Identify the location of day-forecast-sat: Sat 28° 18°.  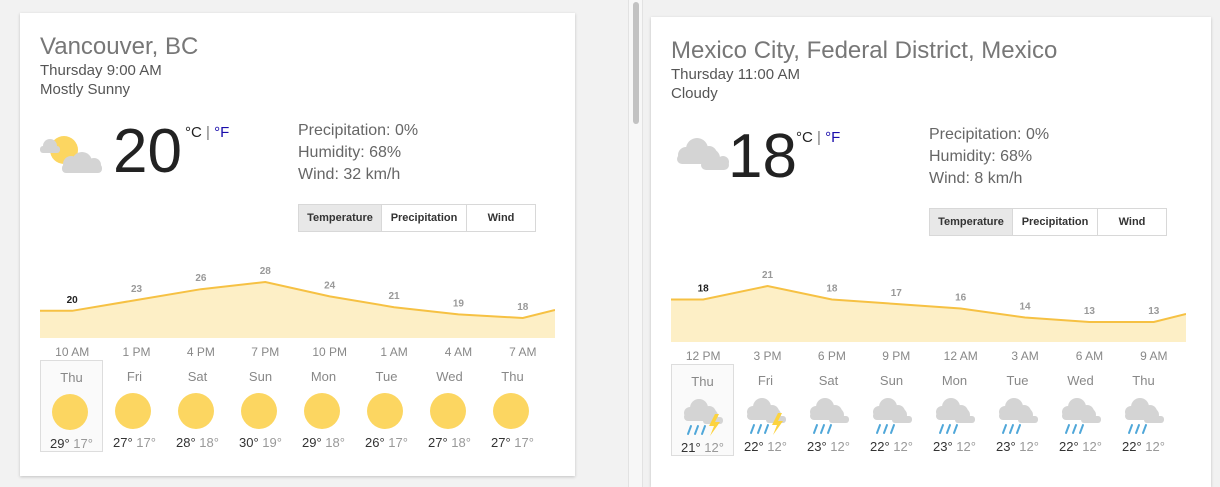
(197, 406).